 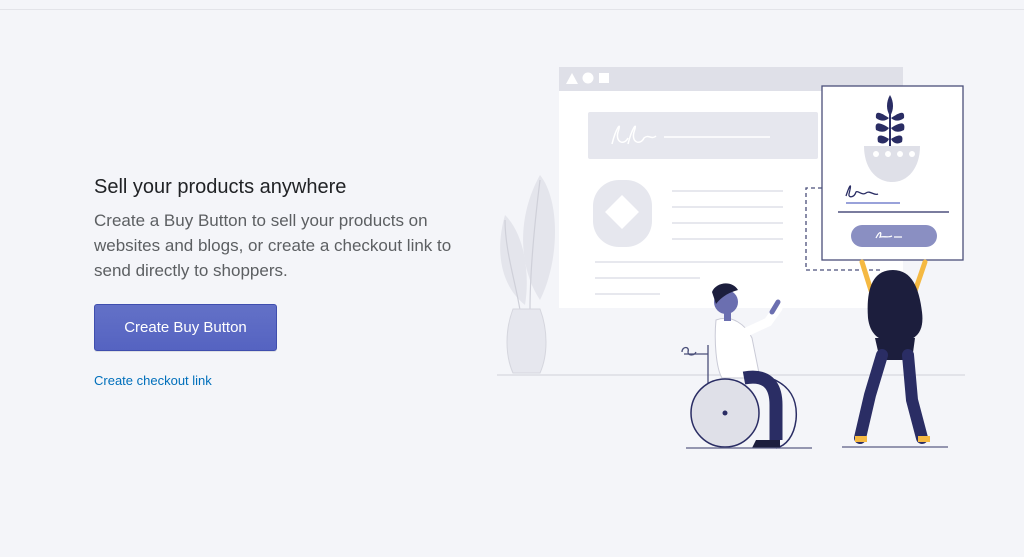 I want to click on wheelchair-user-icon, so click(x=739, y=366).